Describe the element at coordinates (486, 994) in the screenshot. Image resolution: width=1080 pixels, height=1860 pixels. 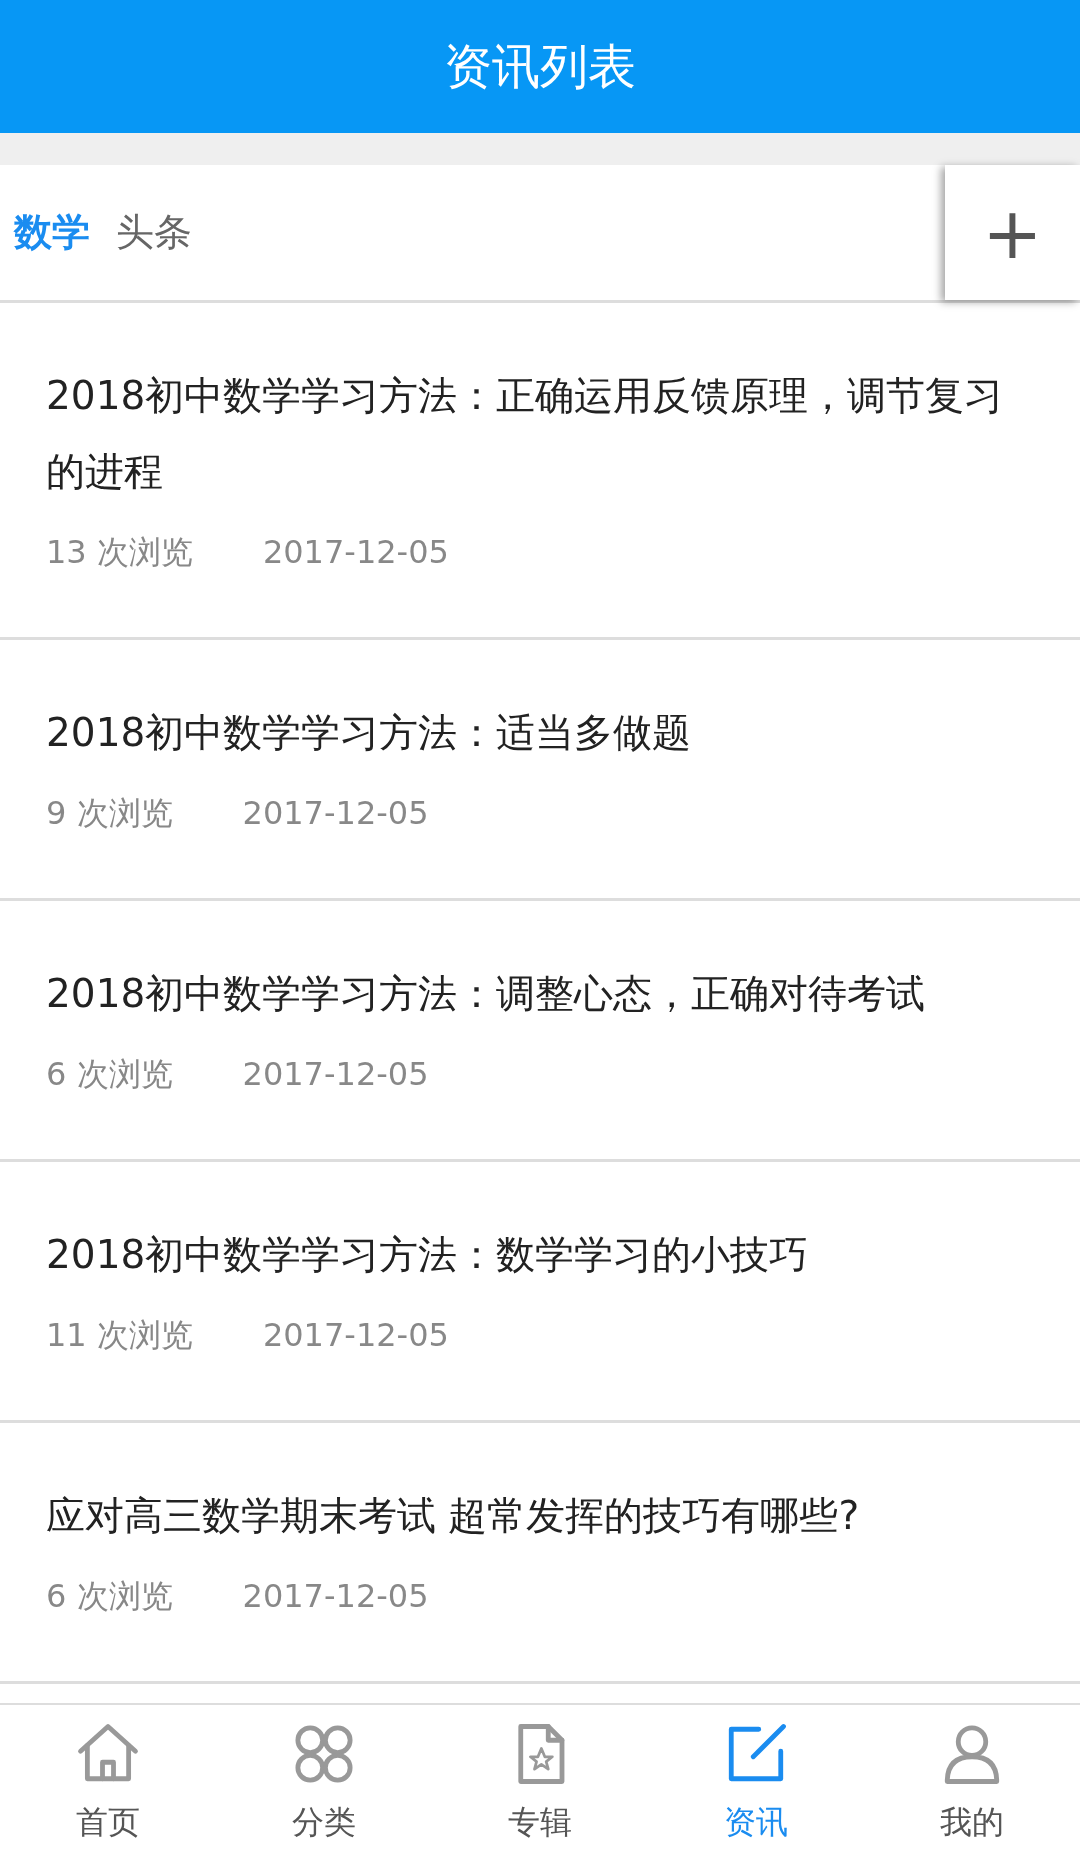
I see `article-title: 2018初中数学学习方法：调整心态，正确对待考试` at that location.